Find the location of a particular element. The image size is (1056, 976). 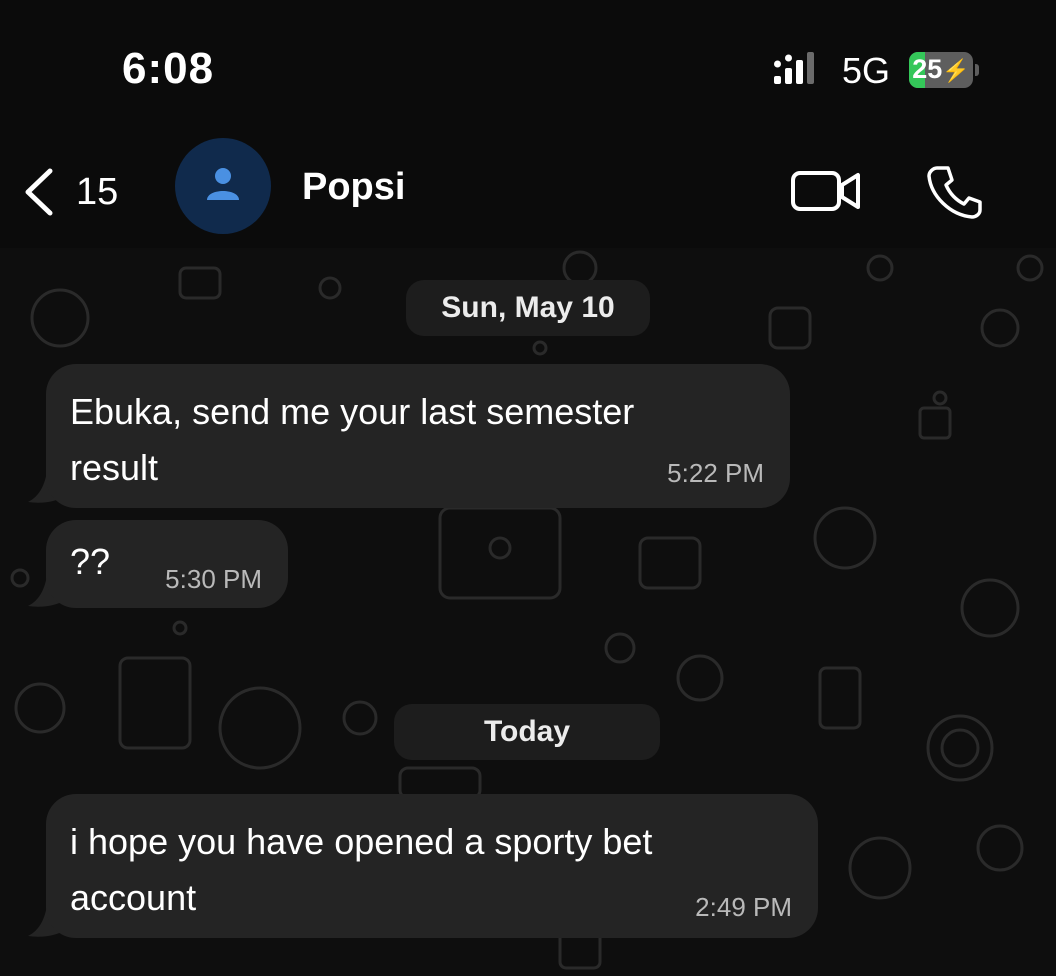

status-bar: 6:08 5G 25⚡ is located at coordinates (528, 69).